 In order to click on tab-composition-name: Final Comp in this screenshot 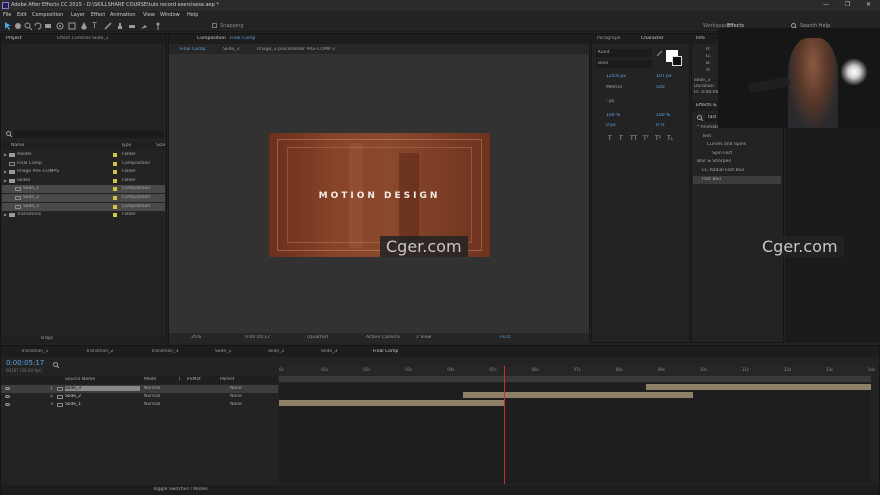, I will do `click(242, 38)`.